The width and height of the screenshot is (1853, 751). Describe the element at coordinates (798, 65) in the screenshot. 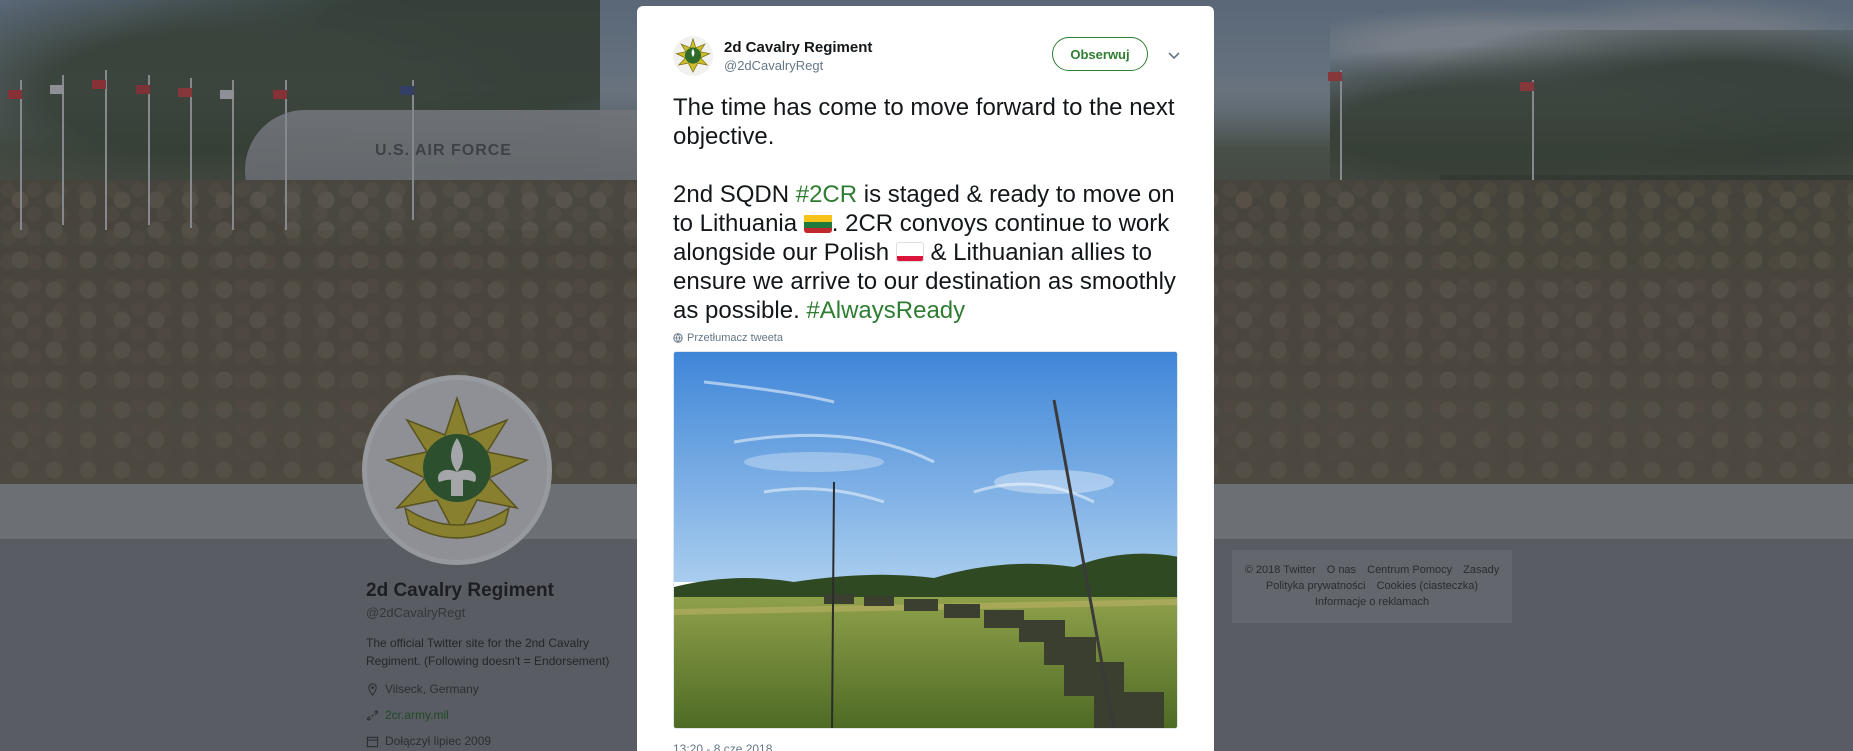

I see `tweet-author-handle: @2dCavalryRegt` at that location.